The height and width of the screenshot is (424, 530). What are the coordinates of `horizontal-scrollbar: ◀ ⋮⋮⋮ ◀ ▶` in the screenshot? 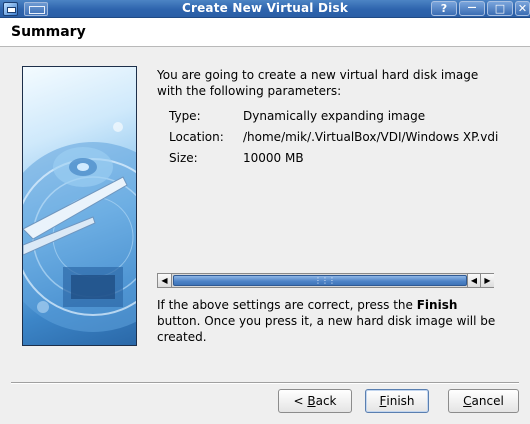 It's located at (325, 280).